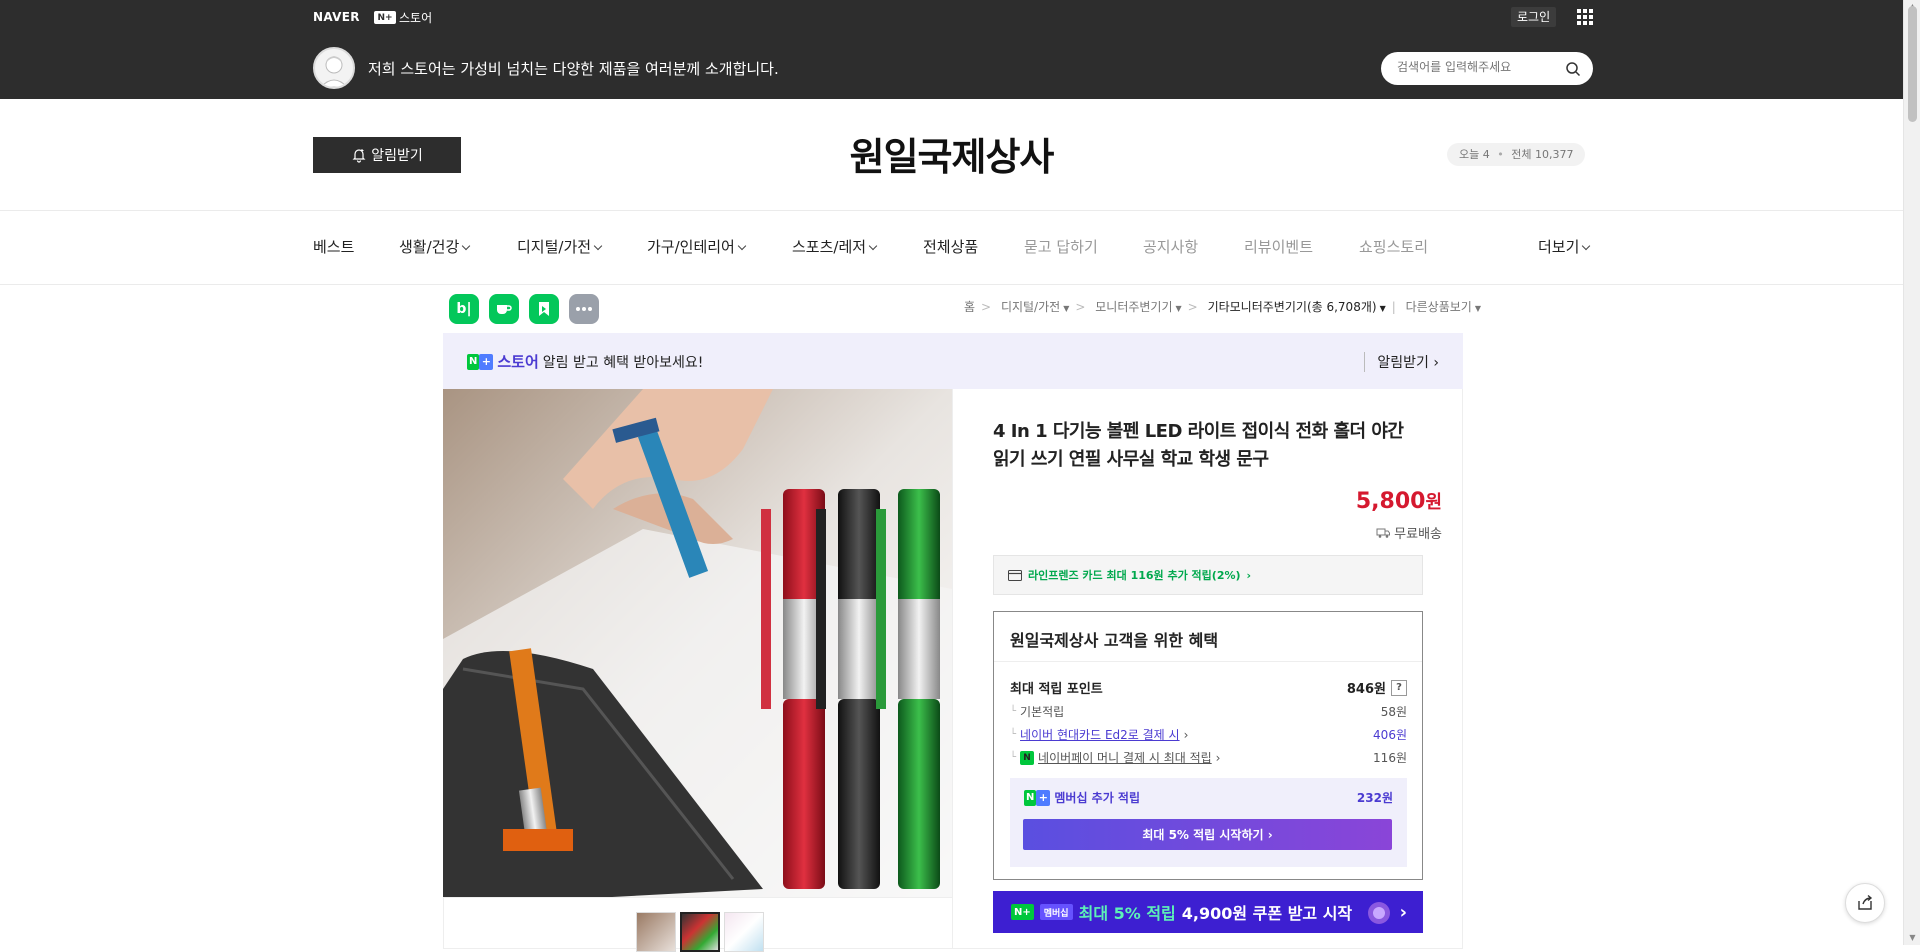 The width and height of the screenshot is (1920, 952). I want to click on promo-banner: N + 스토어 알림 받고 혜택 받아보세요! 알림받기 ›, so click(953, 361).